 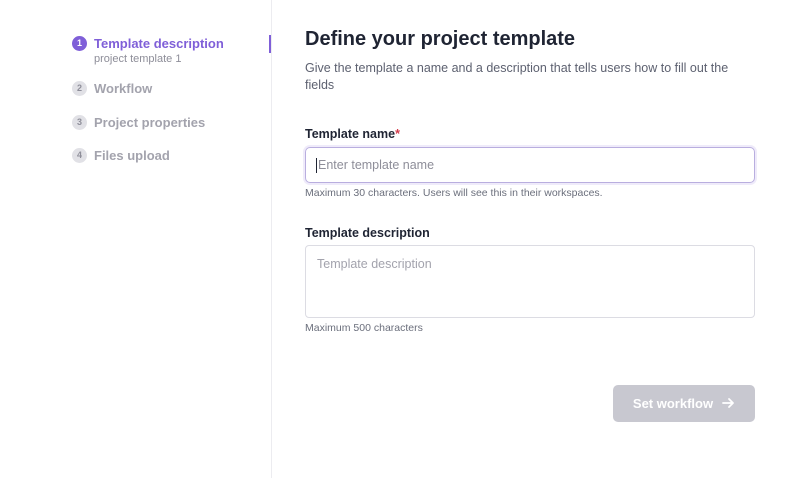 I want to click on step-workflow: 2 Workflow, so click(x=112, y=88).